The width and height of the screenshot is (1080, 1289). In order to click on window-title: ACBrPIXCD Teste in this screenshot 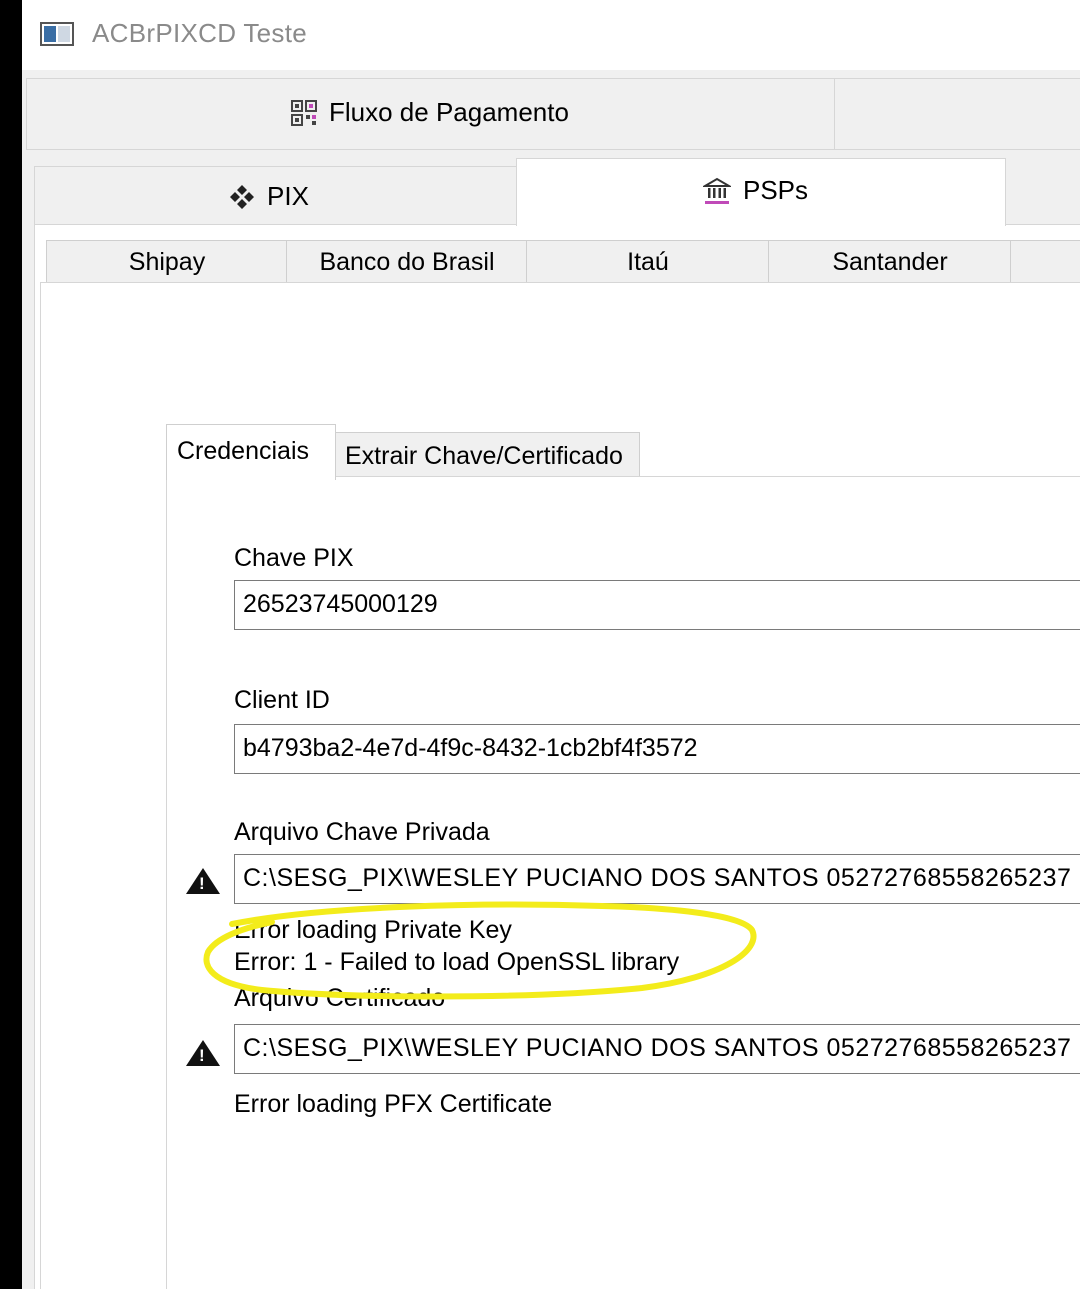, I will do `click(199, 33)`.